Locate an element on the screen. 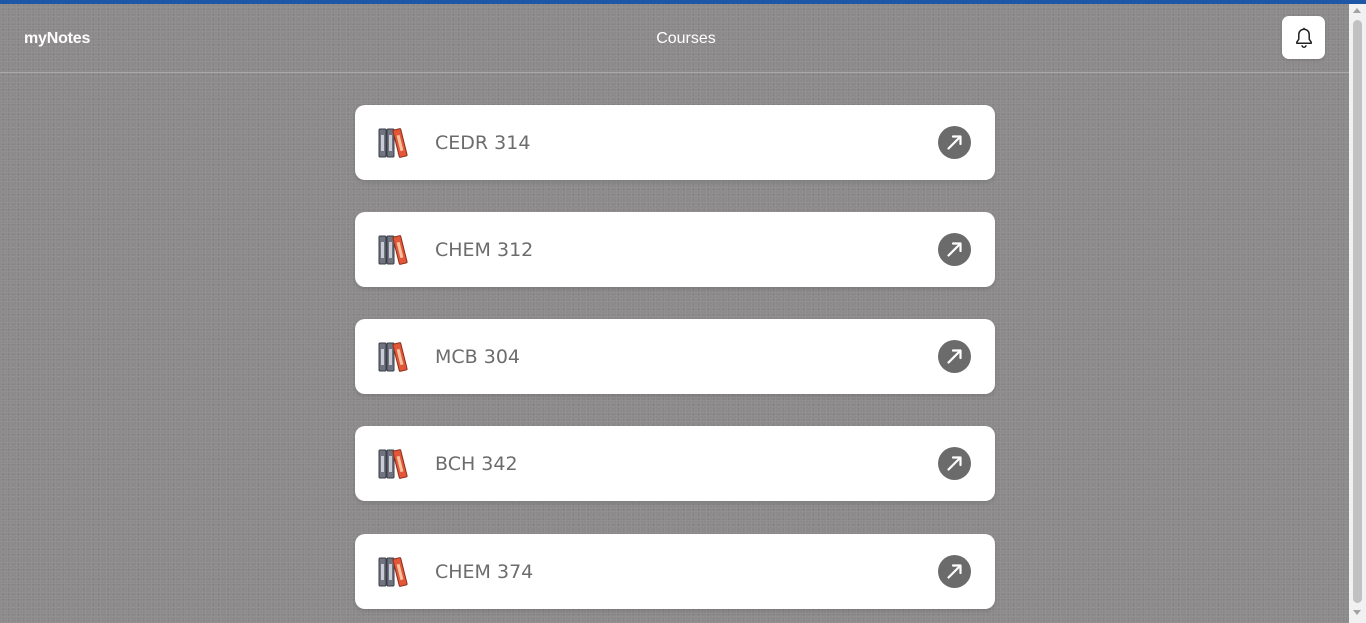  scrollbar-thumb is located at coordinates (1357, 311).